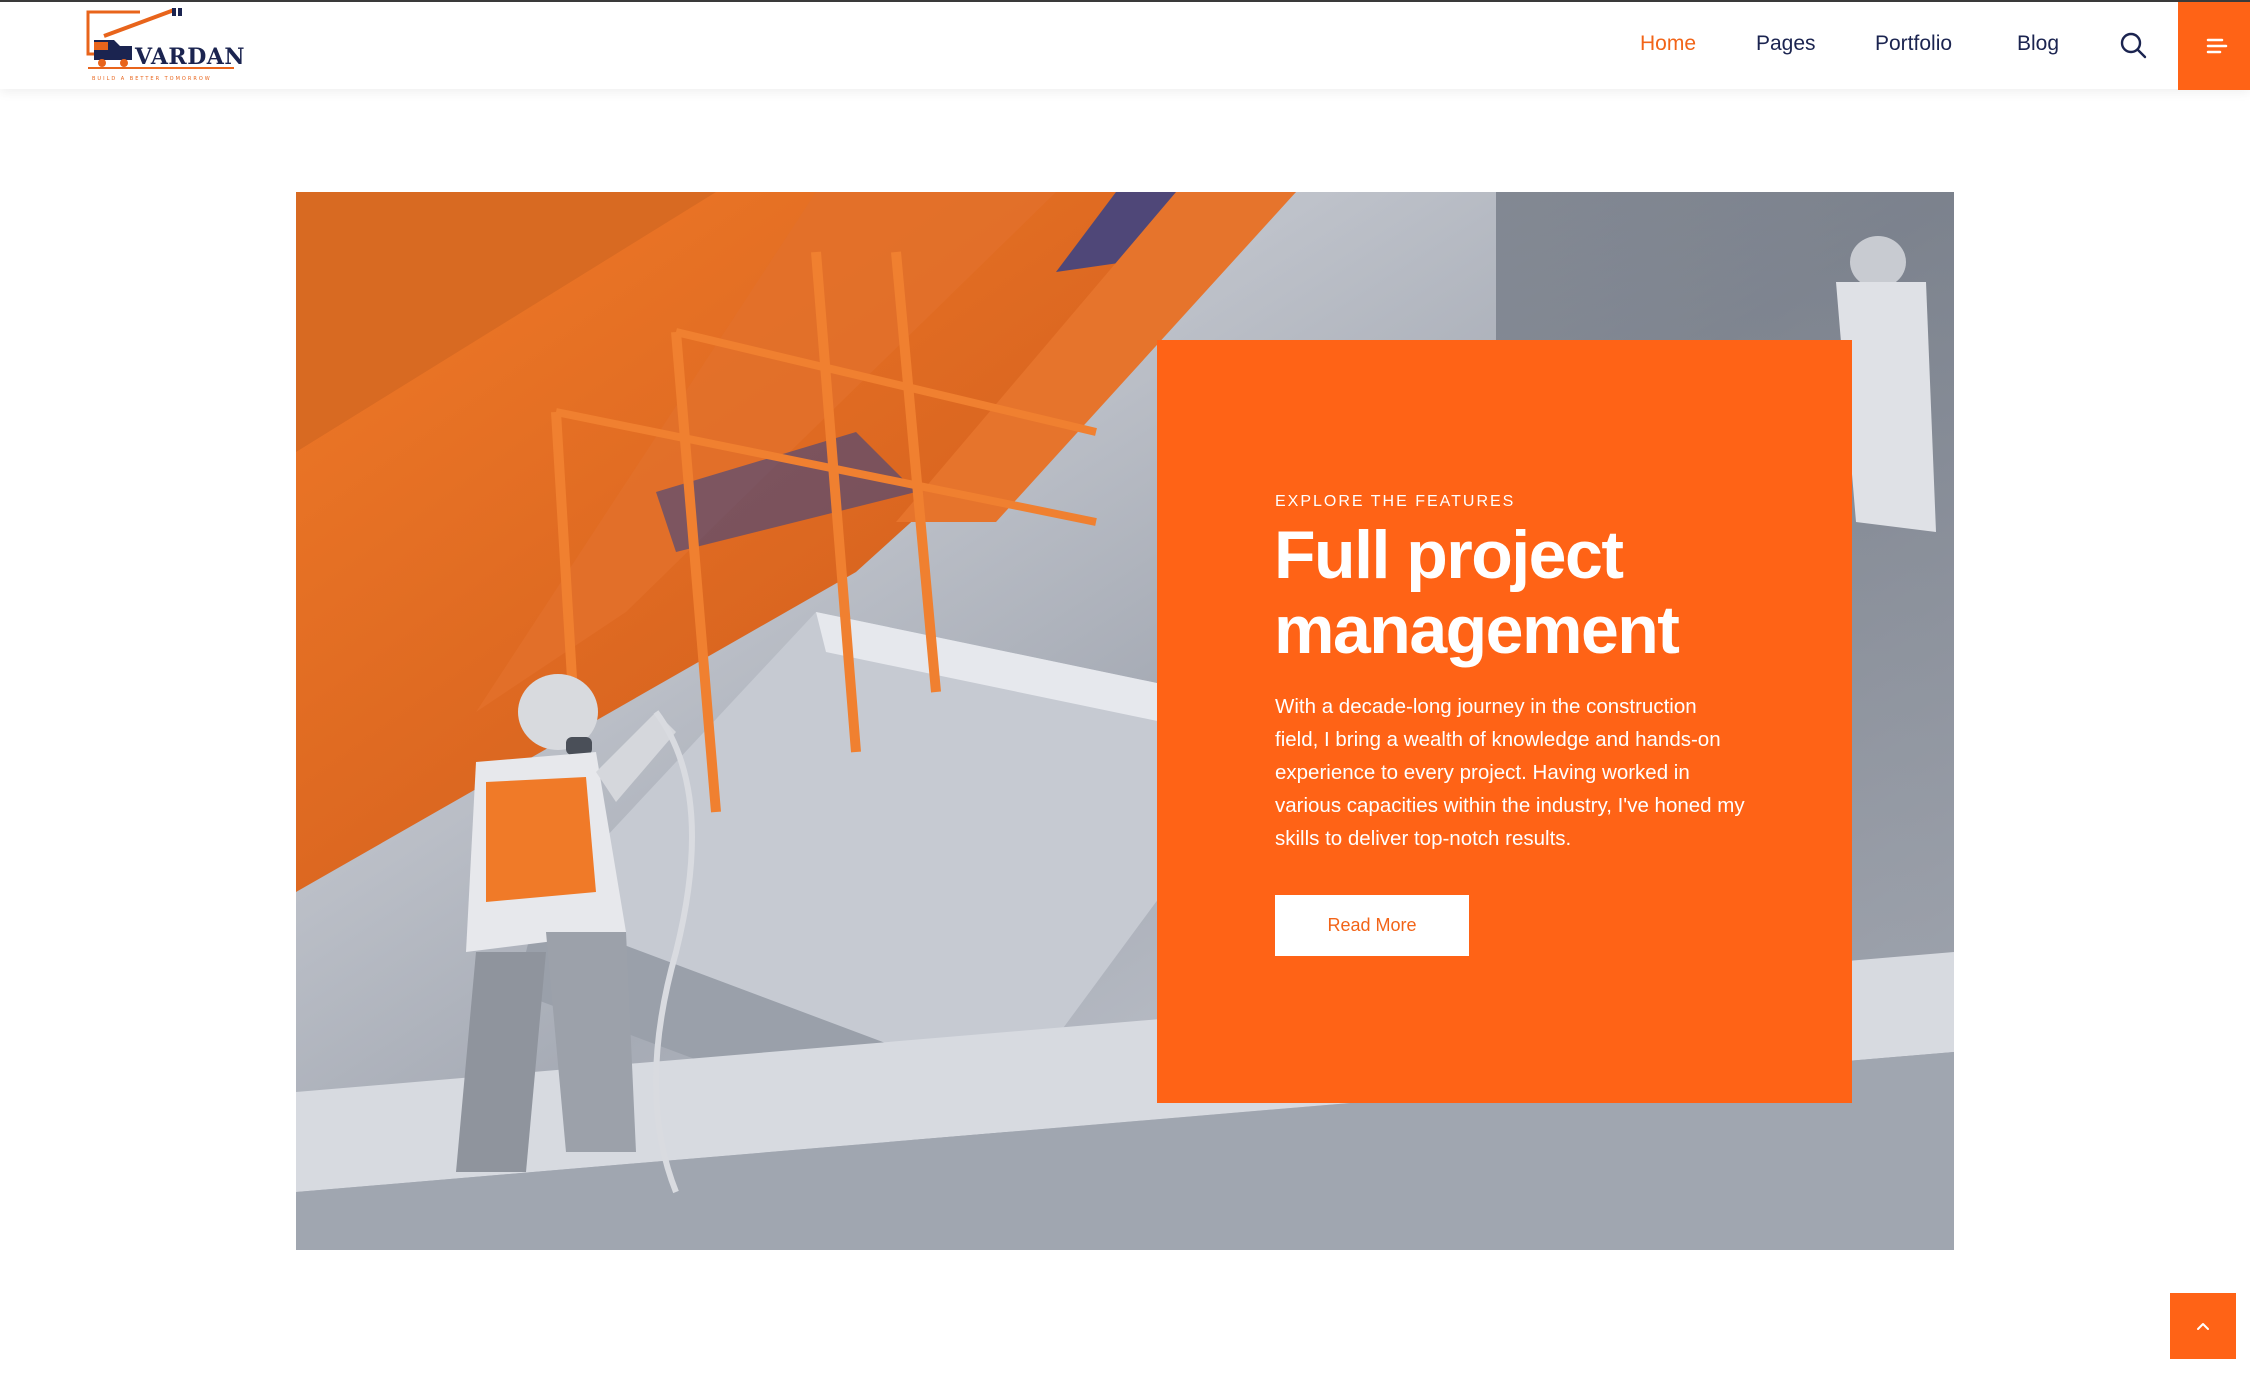 This screenshot has height=1391, width=2250. I want to click on read-more-button: Read More, so click(1372, 925).